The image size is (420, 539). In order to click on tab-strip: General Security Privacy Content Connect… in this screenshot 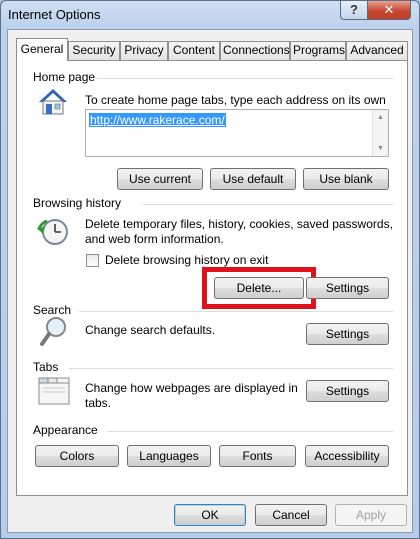, I will do `click(212, 49)`.